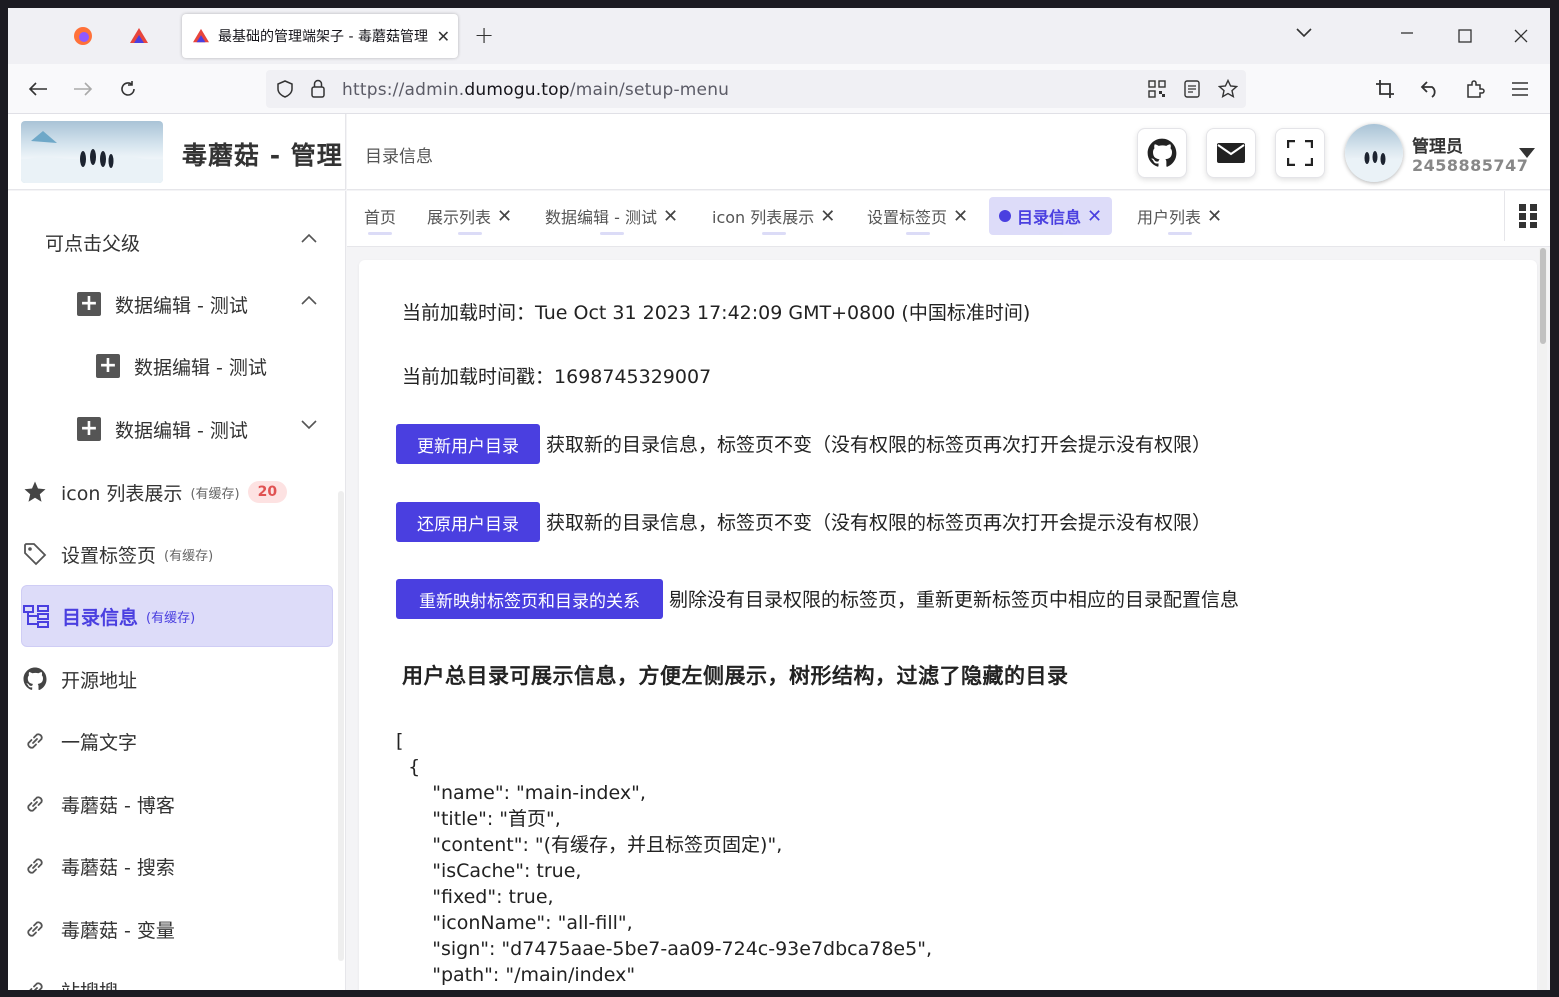 The width and height of the screenshot is (1559, 997). What do you see at coordinates (35, 554) in the screenshot?
I see `tag-icon` at bounding box center [35, 554].